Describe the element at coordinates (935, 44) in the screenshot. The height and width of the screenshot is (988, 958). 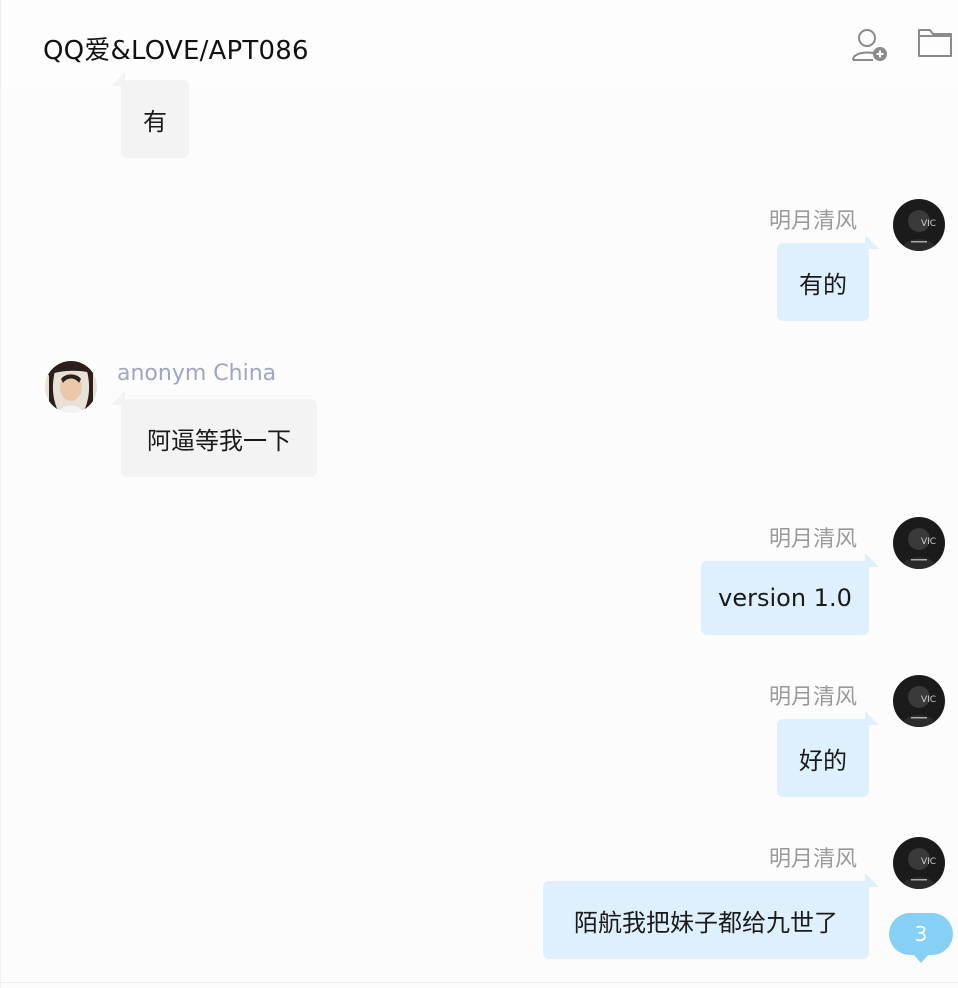
I see `folder-icon` at that location.